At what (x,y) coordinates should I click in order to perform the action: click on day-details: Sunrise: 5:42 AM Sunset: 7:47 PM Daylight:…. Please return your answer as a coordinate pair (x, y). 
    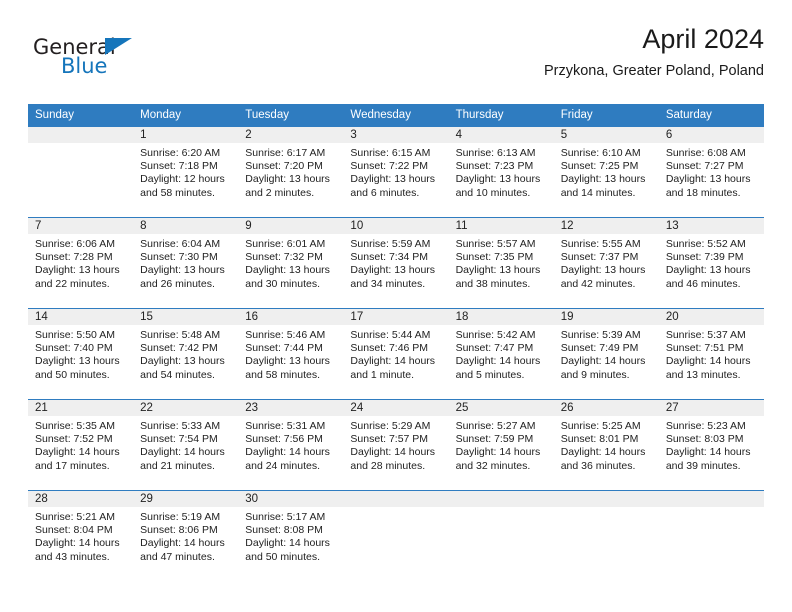
    Looking at the image, I should click on (501, 353).